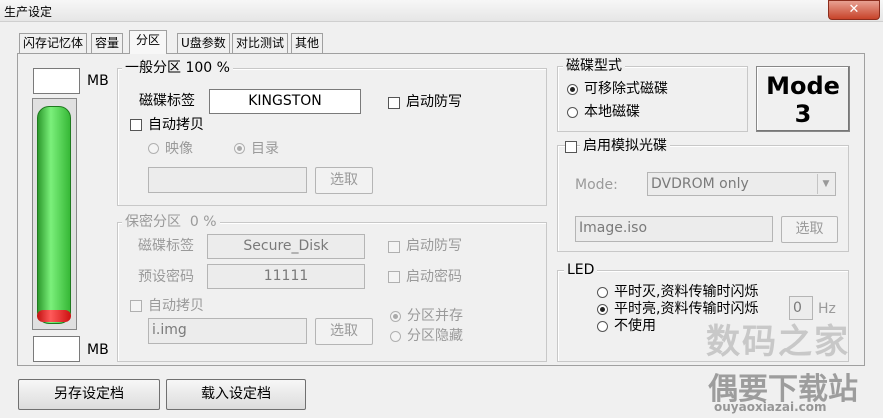 The width and height of the screenshot is (883, 418). I want to click on watermark-line3: ouyaoxiazai.com, so click(770, 407).